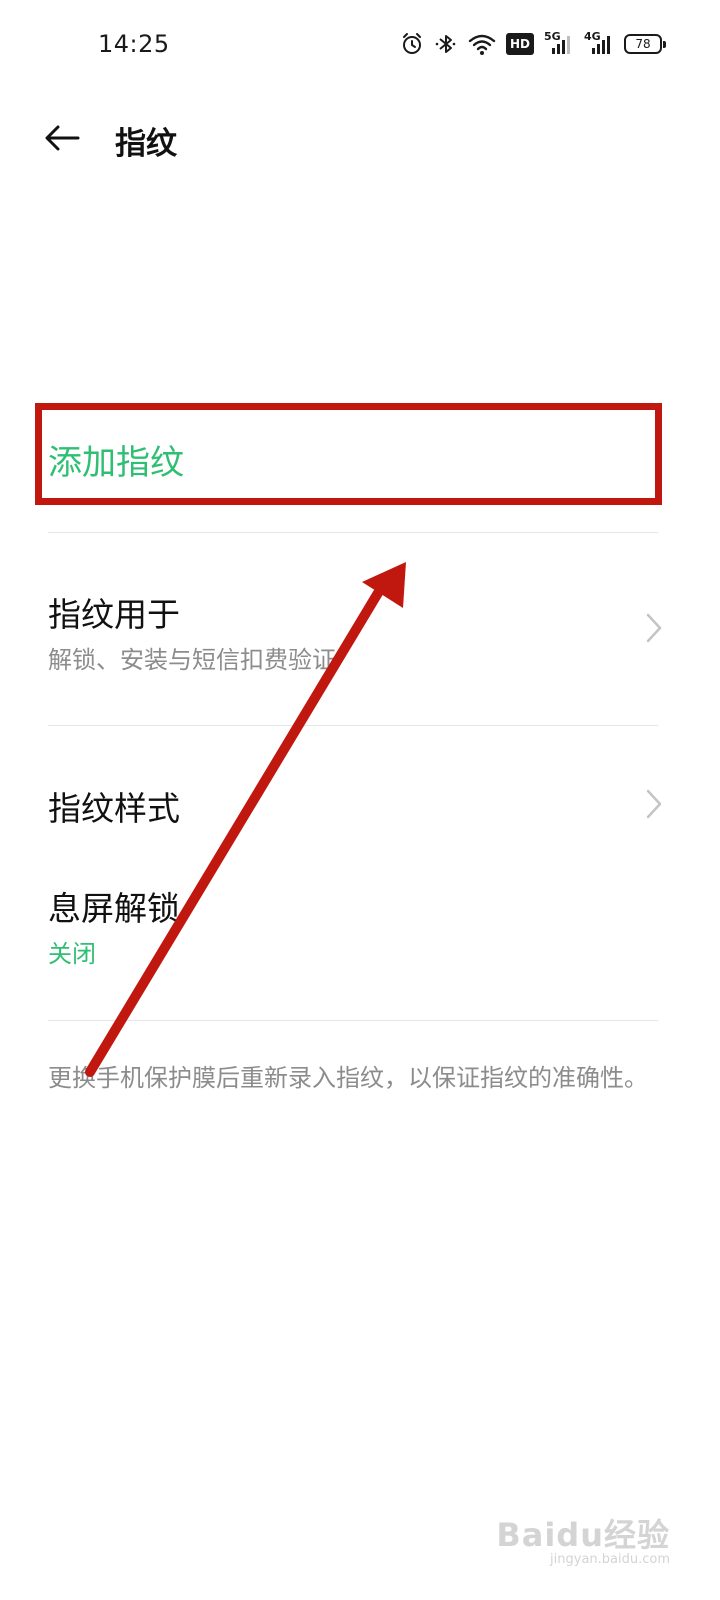 Image resolution: width=720 pixels, height=1600 pixels. I want to click on battery-level: 78, so click(643, 44).